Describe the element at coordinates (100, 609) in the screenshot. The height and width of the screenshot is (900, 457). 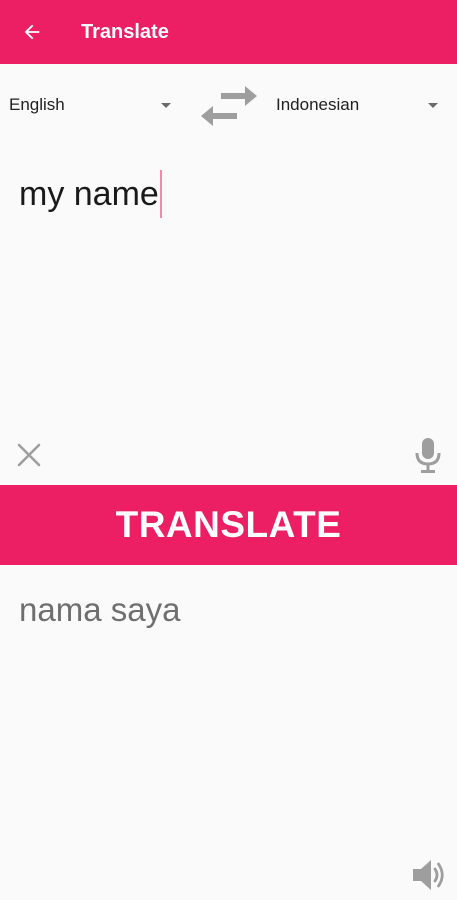
I see `translation-output-text: nama saya` at that location.